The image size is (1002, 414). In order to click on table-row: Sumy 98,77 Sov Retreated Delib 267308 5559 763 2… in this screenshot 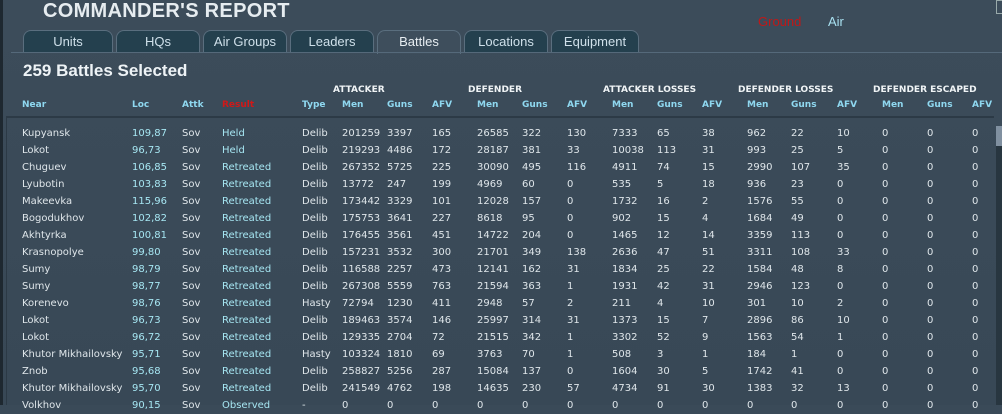, I will do `click(500, 286)`.